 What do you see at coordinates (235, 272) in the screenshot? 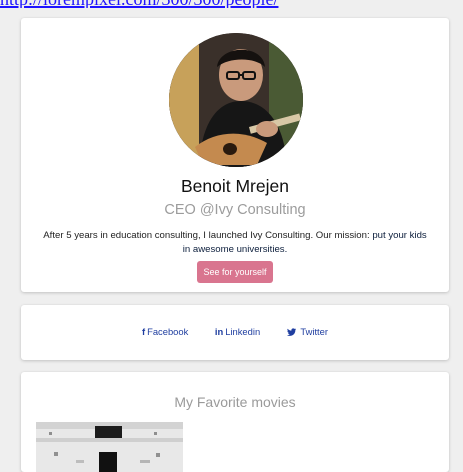
I see `see-for-yourself-button: See for yourself` at bounding box center [235, 272].